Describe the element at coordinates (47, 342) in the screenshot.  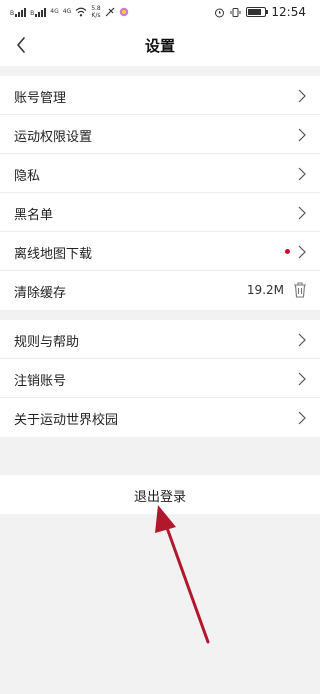
I see `settings-item-label: 规则与帮助` at that location.